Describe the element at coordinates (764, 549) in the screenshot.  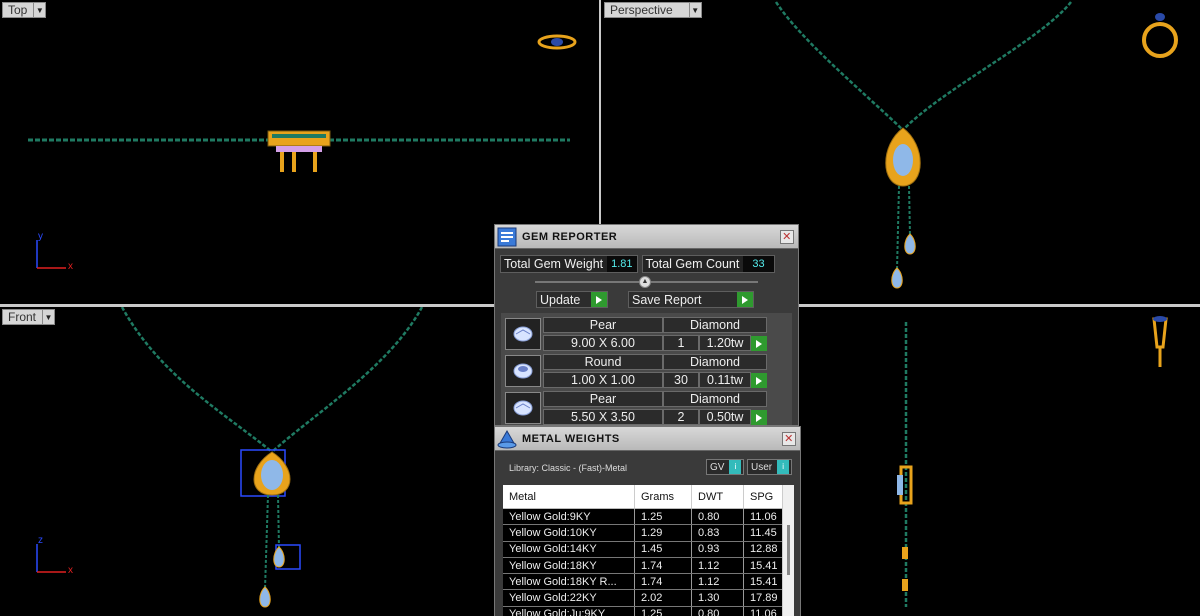
I see `metal-spg: 12.88` at that location.